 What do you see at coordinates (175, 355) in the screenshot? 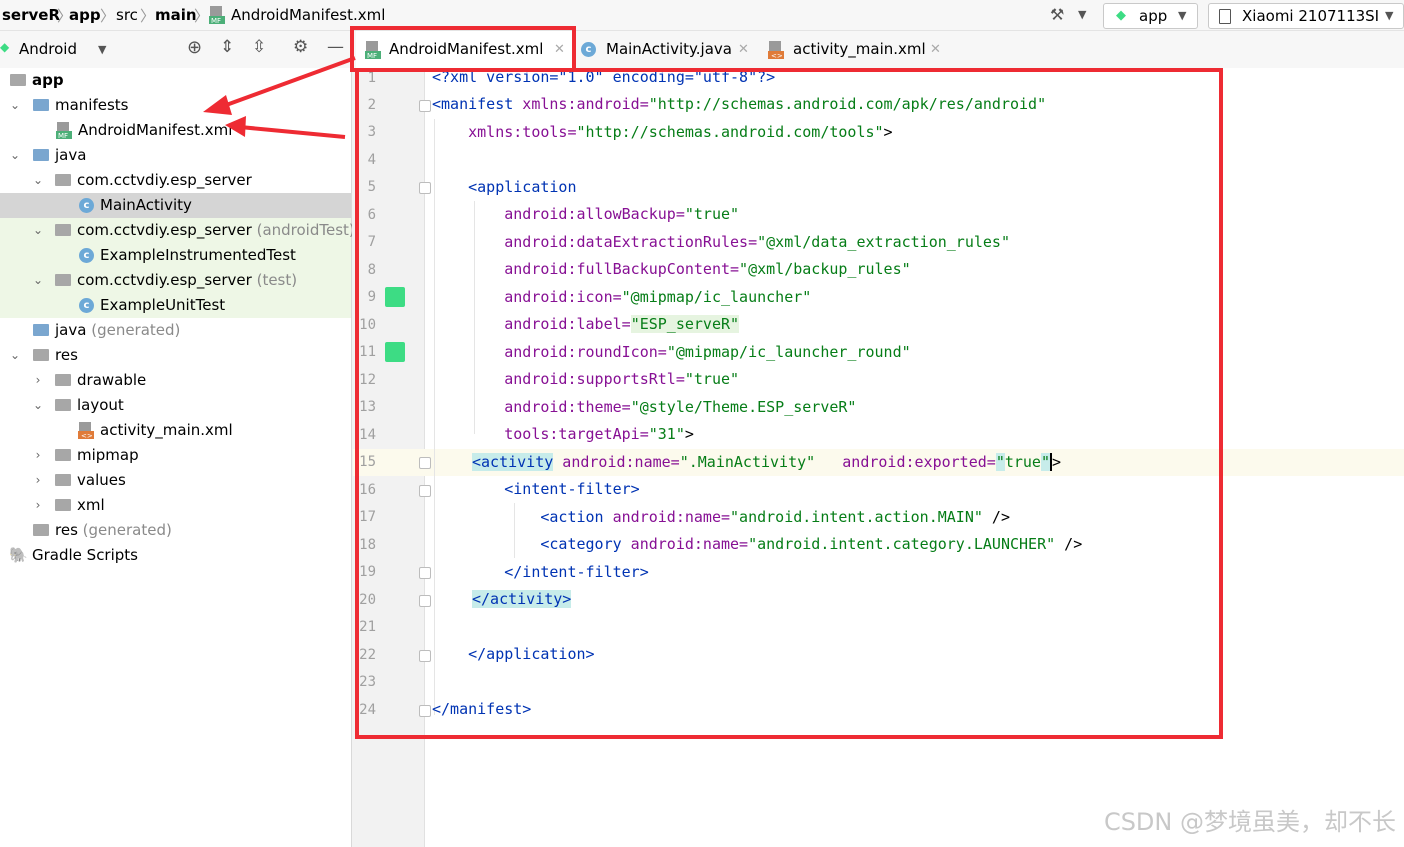
I see `tree-item-res: ⌄ res` at bounding box center [175, 355].